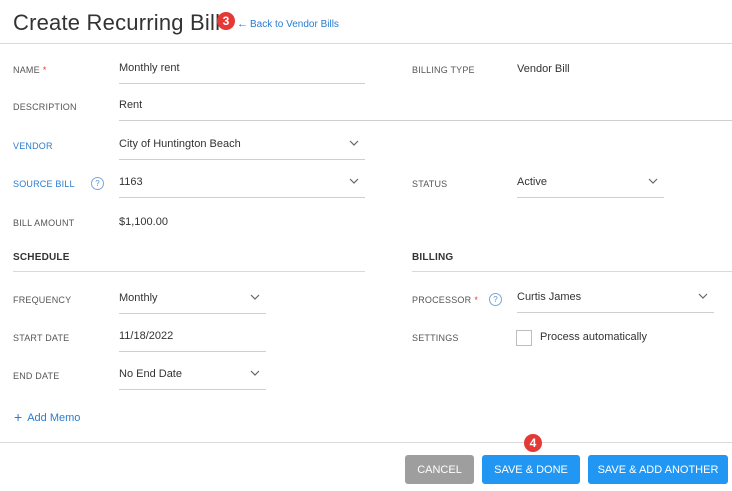  Describe the element at coordinates (433, 257) in the screenshot. I see `billing-heading: BILLING` at that location.